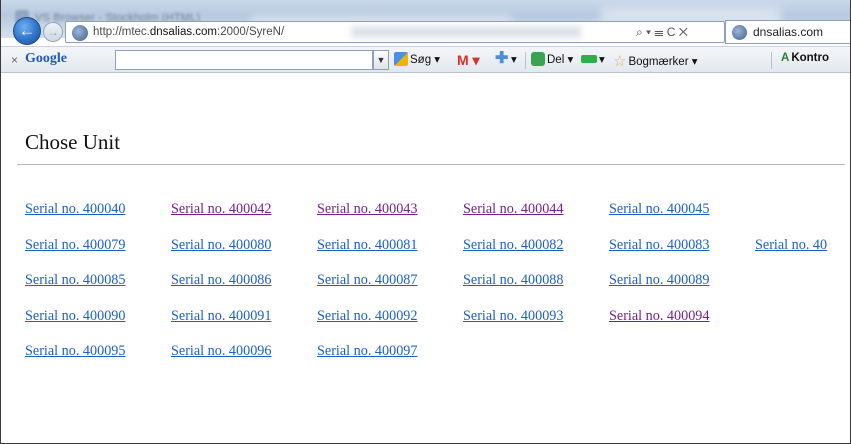 The width and height of the screenshot is (851, 444). I want to click on search-color-icon, so click(401, 59).